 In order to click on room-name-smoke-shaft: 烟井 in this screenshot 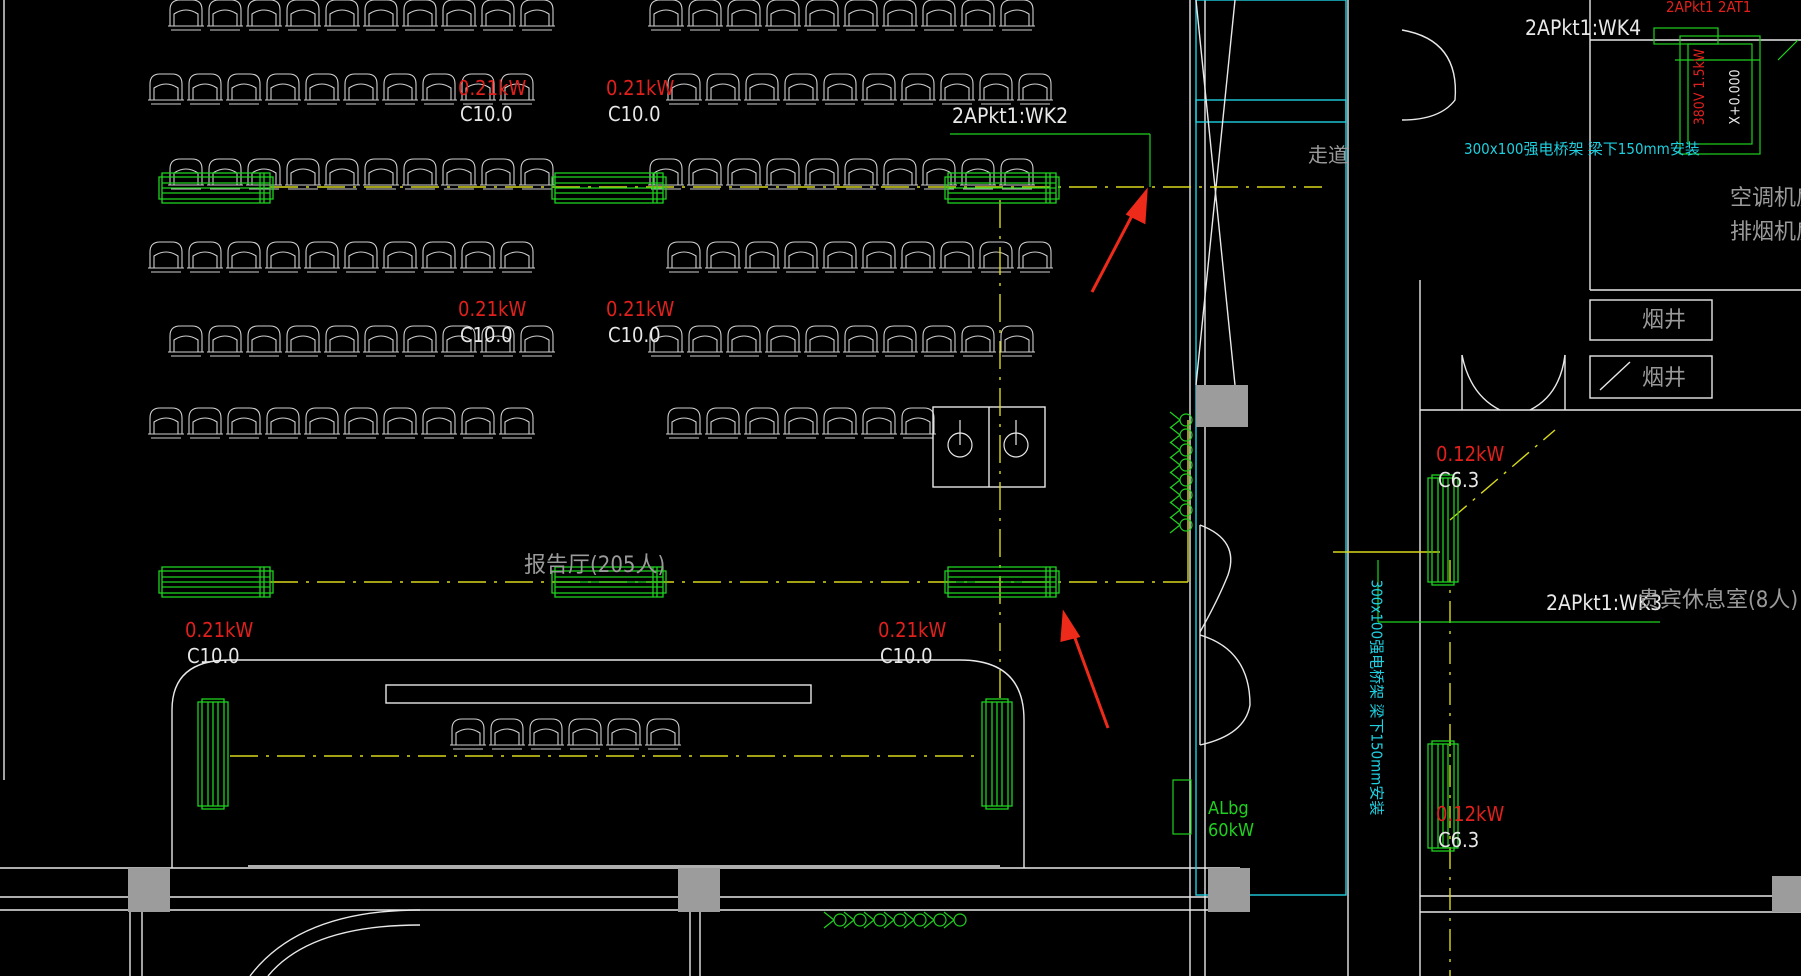, I will do `click(1664, 378)`.